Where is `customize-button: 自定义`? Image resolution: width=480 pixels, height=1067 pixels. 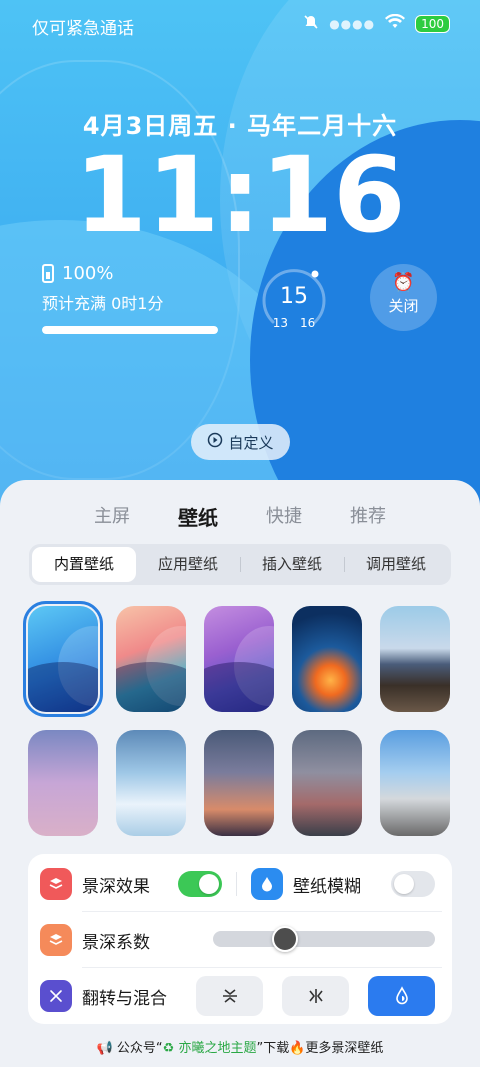 customize-button: 自定义 is located at coordinates (240, 442).